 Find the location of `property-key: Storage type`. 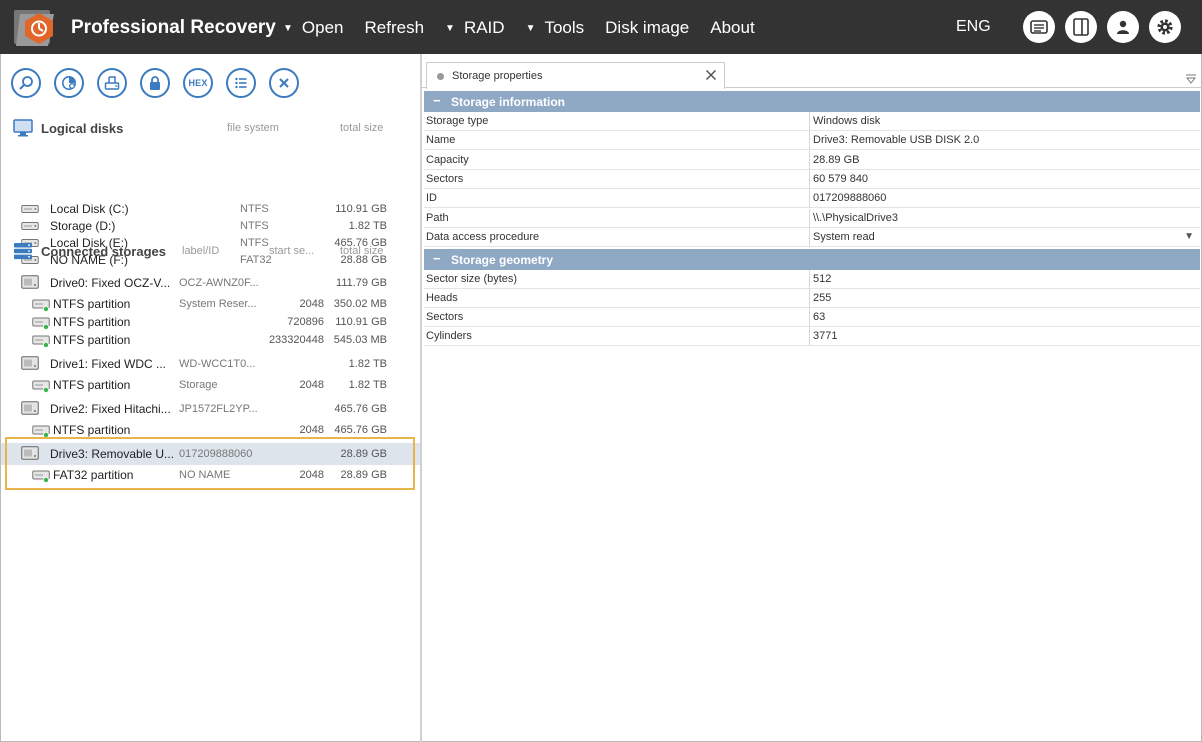

property-key: Storage type is located at coordinates (457, 121).